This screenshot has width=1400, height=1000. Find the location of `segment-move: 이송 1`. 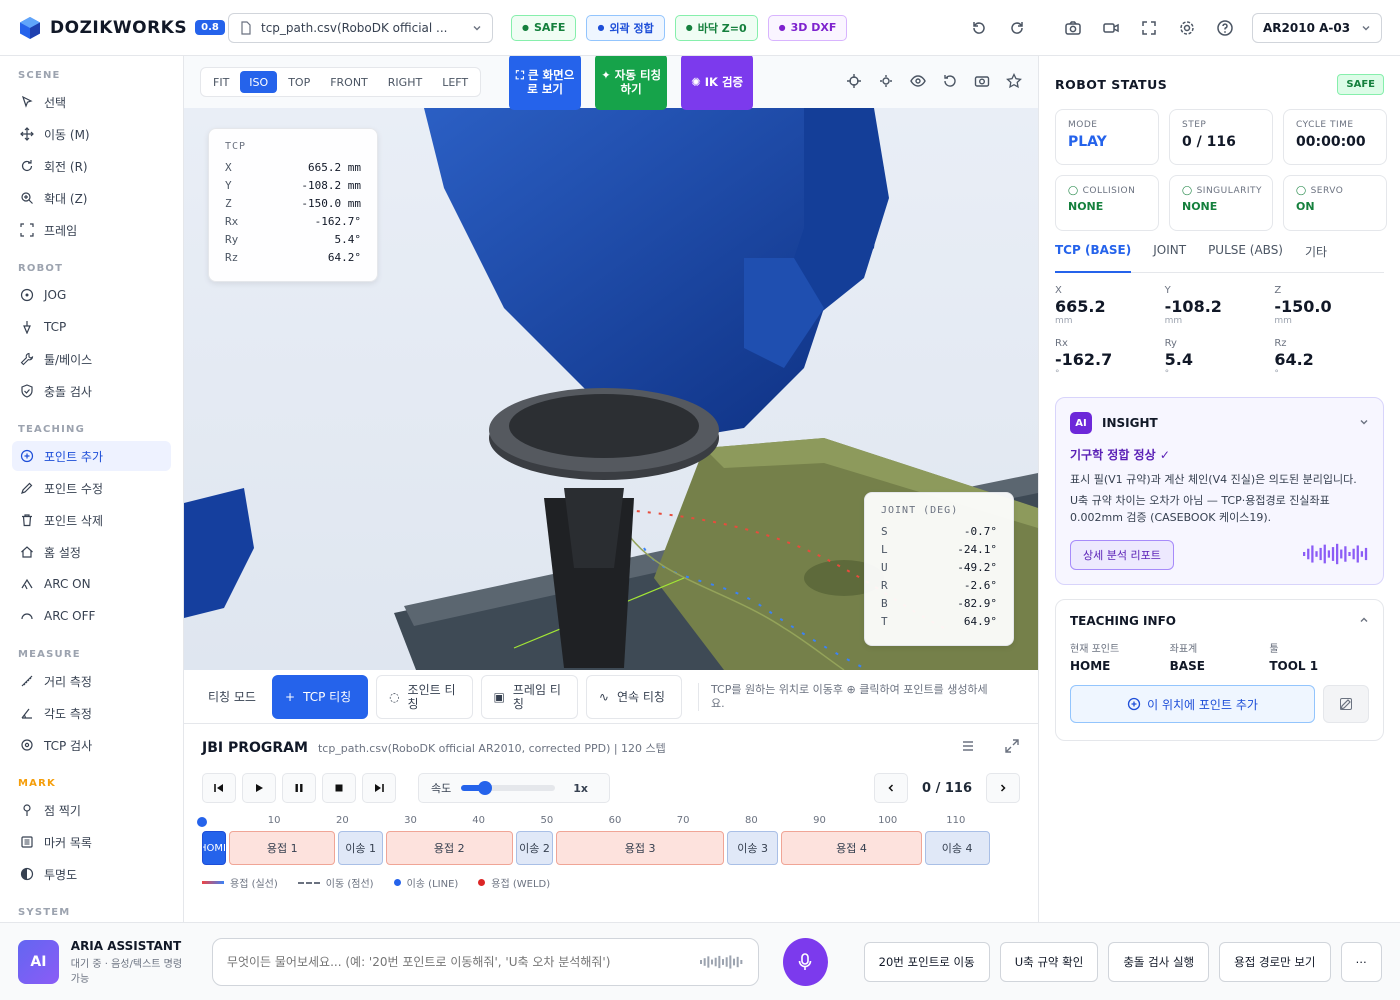

segment-move: 이송 1 is located at coordinates (361, 848).